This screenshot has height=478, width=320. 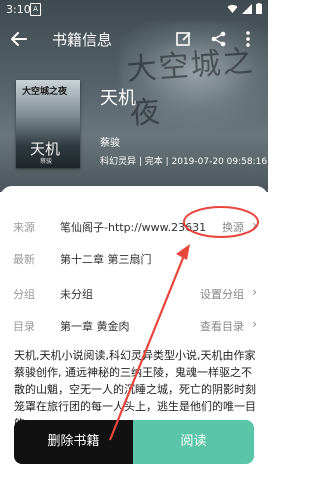 What do you see at coordinates (24, 294) in the screenshot?
I see `group-label: 分组` at bounding box center [24, 294].